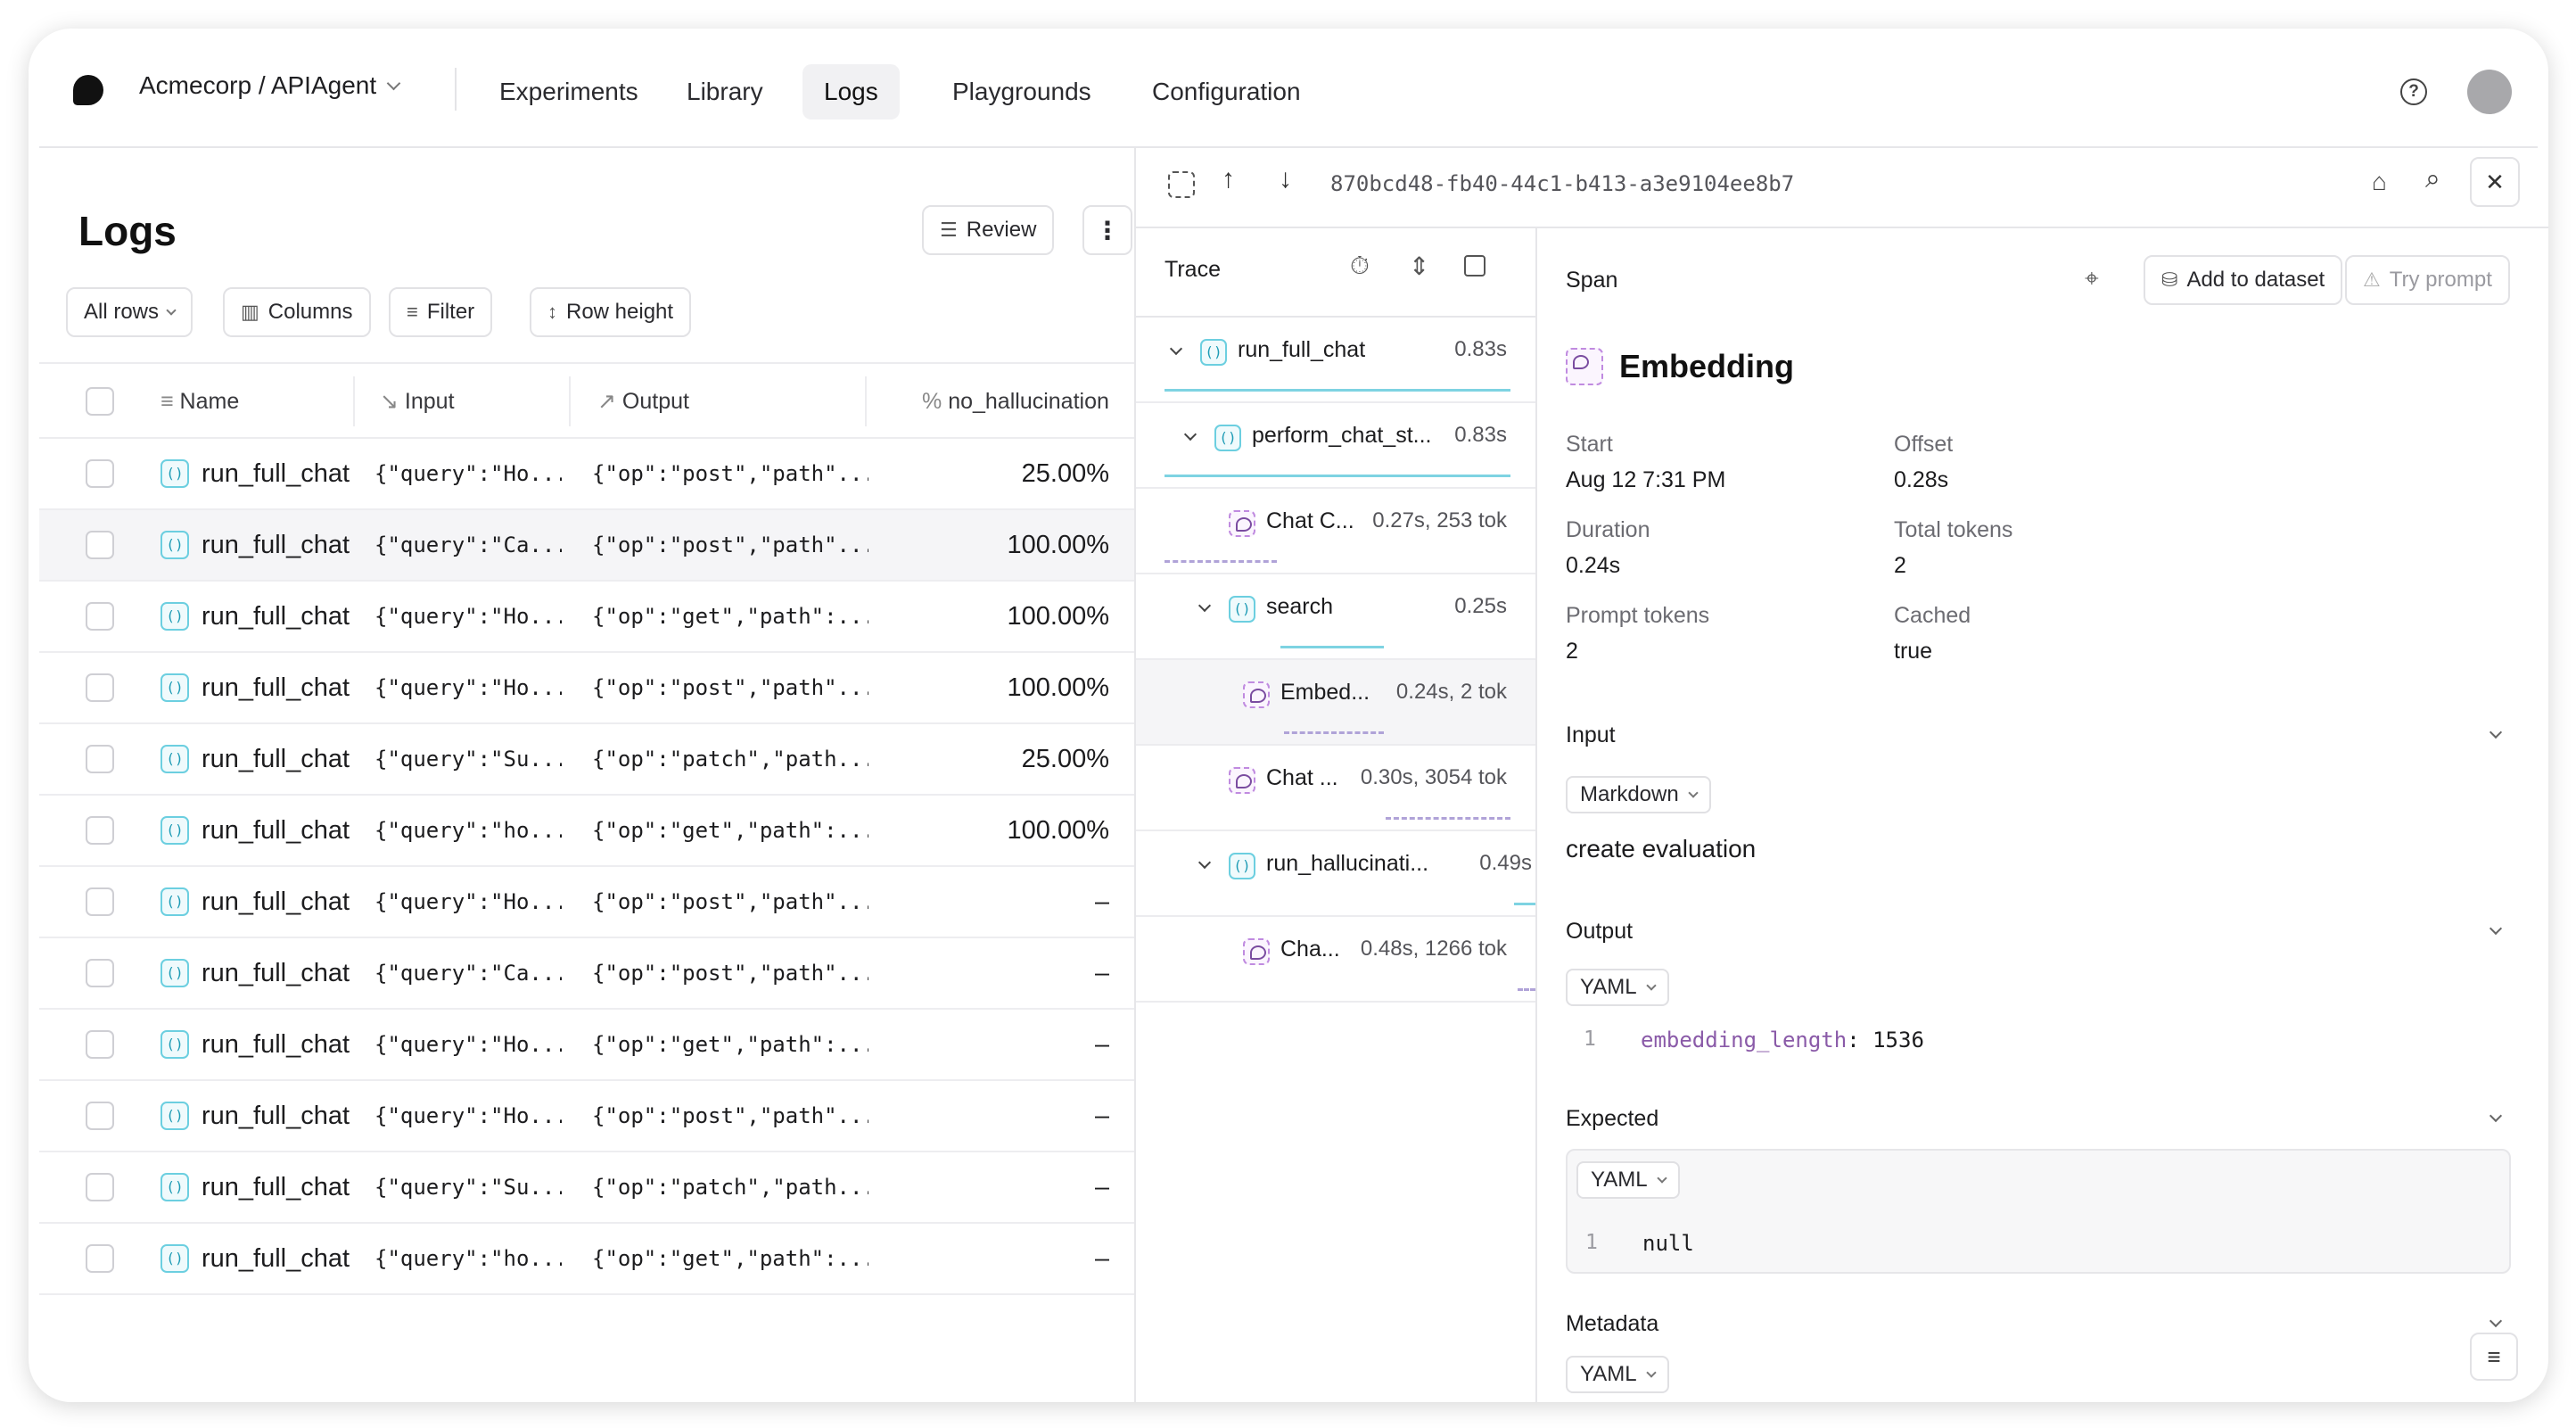 Image resolution: width=2576 pixels, height=1428 pixels. Describe the element at coordinates (1226, 92) in the screenshot. I see `nav-configuration: Configuration` at that location.